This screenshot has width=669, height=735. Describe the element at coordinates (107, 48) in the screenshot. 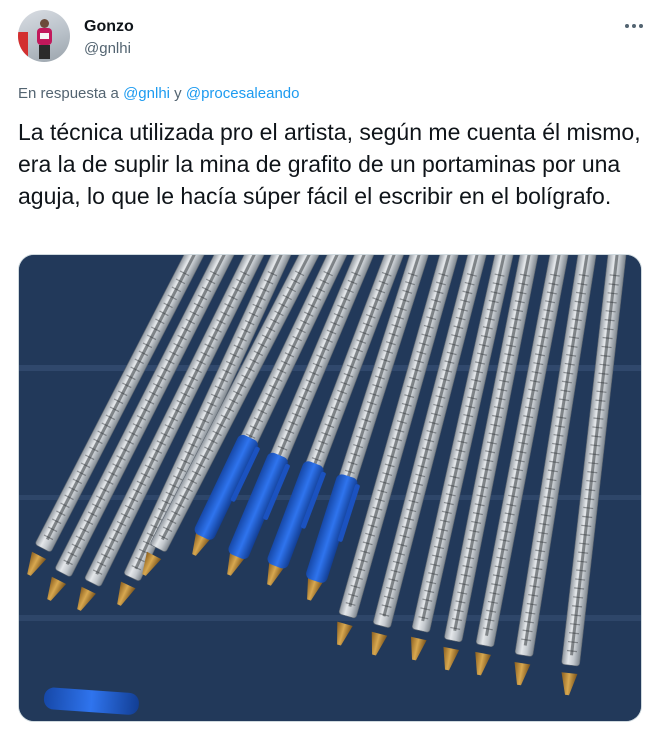

I see `author-handle: @gnlhi` at that location.